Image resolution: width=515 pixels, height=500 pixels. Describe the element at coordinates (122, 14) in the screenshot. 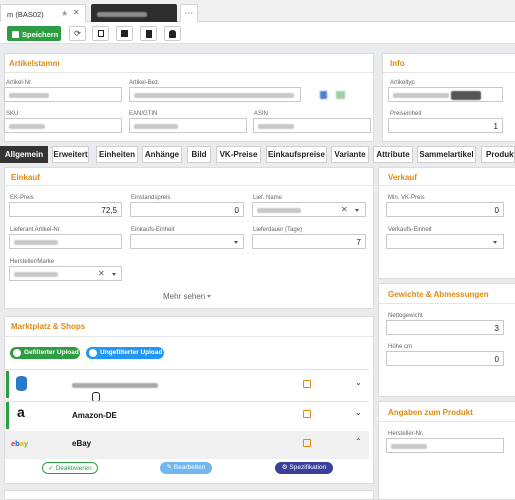

I see `blurred-tab-label` at that location.